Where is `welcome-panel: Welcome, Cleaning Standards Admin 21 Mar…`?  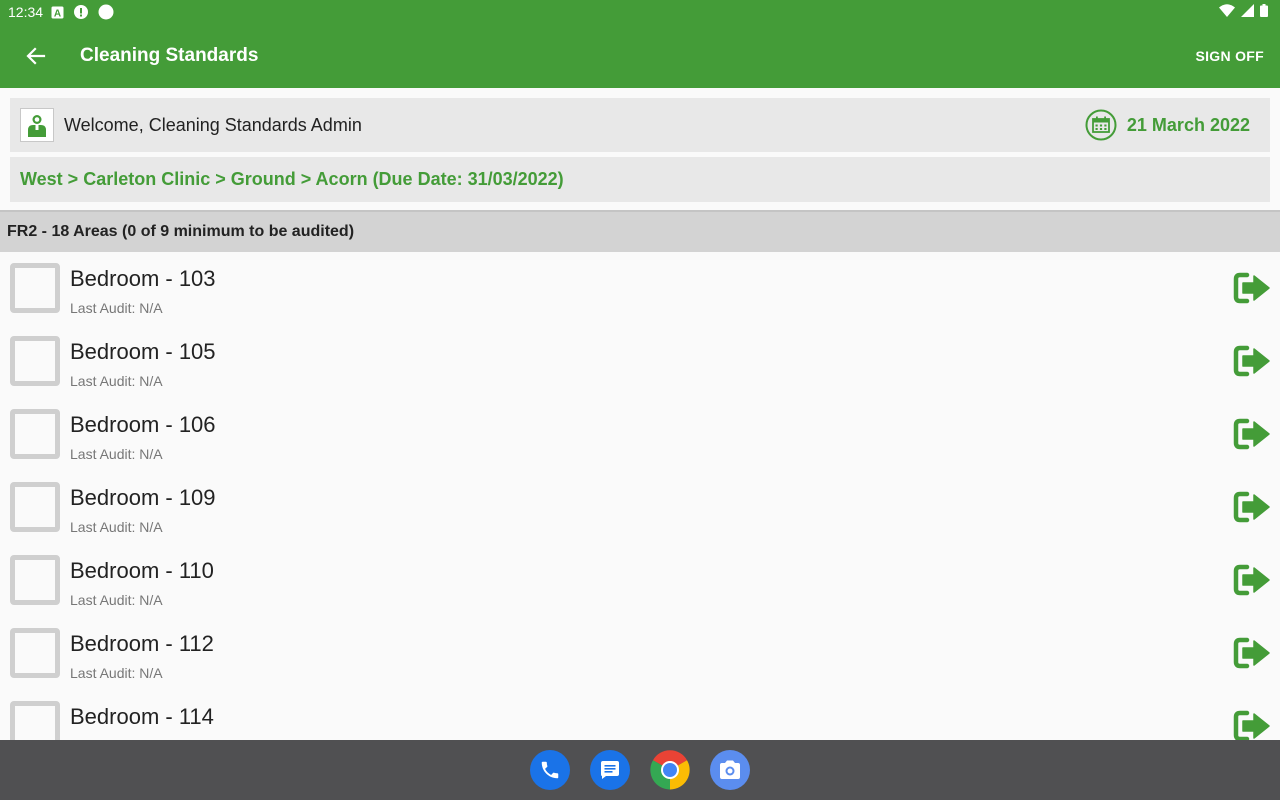 welcome-panel: Welcome, Cleaning Standards Admin 21 Mar… is located at coordinates (640, 125).